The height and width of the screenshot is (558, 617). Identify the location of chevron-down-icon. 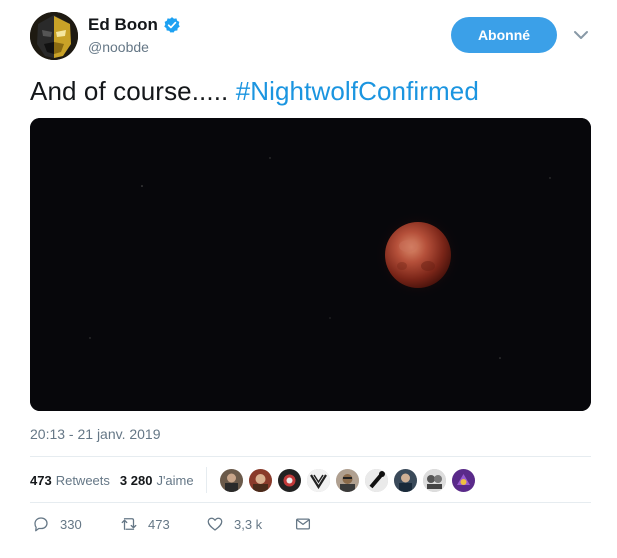
(581, 35).